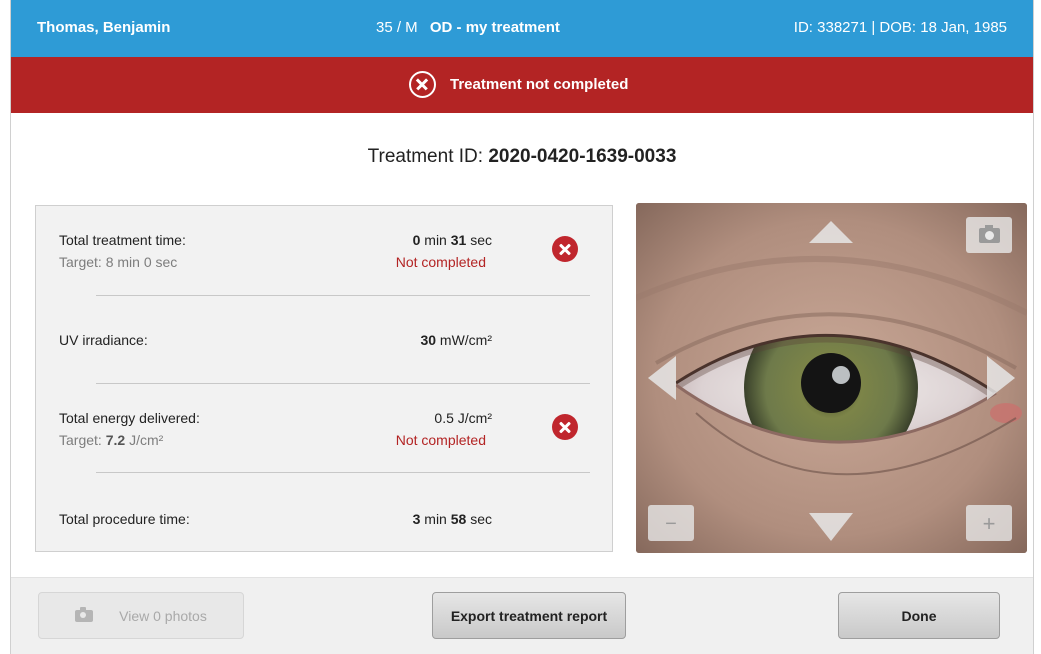 The image size is (1041, 654). Describe the element at coordinates (989, 235) in the screenshot. I see `camera-snapshot-icon` at that location.